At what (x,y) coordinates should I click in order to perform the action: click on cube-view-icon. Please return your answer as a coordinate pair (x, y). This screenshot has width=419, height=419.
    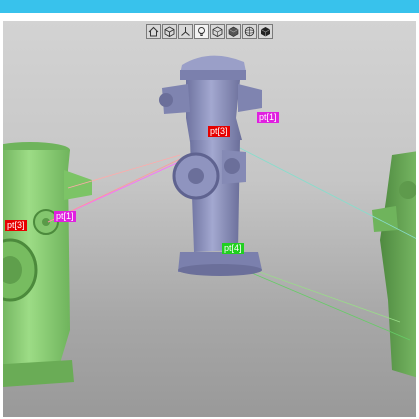
    Looking at the image, I should click on (169, 31).